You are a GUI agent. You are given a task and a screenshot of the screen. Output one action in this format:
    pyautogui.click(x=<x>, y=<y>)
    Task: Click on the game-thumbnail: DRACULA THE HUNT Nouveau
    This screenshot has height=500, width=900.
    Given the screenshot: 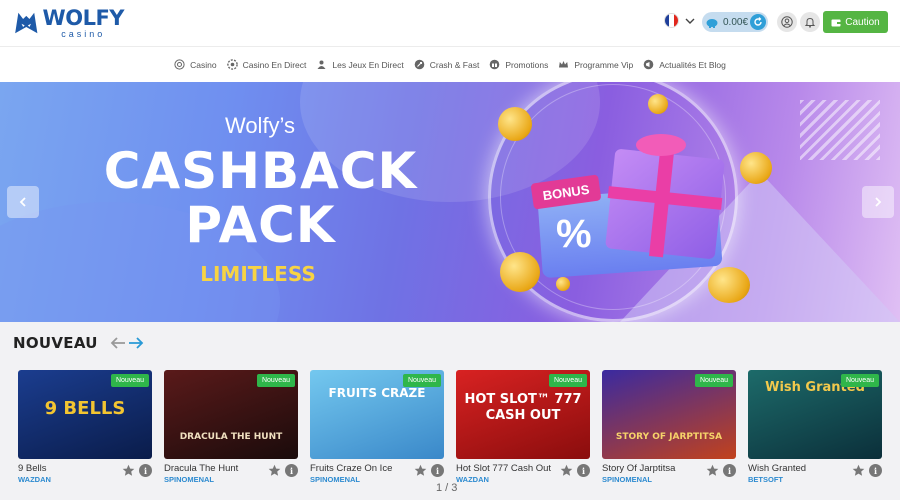 What is the action you would take?
    pyautogui.click(x=231, y=414)
    